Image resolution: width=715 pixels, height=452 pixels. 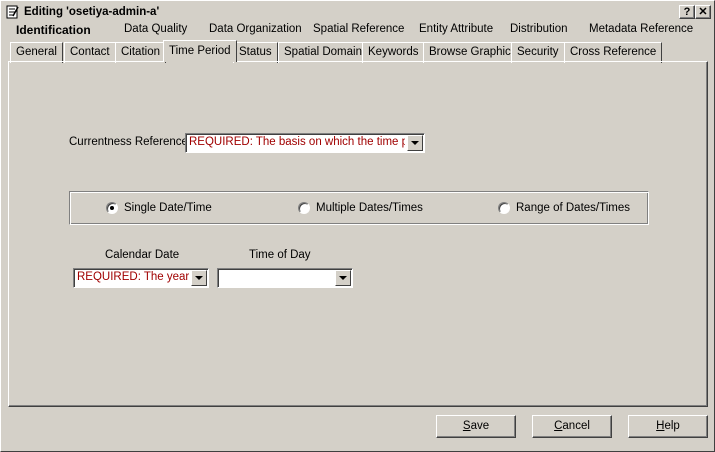 I want to click on tab-spatial-reference: Spatial Reference, so click(x=358, y=29).